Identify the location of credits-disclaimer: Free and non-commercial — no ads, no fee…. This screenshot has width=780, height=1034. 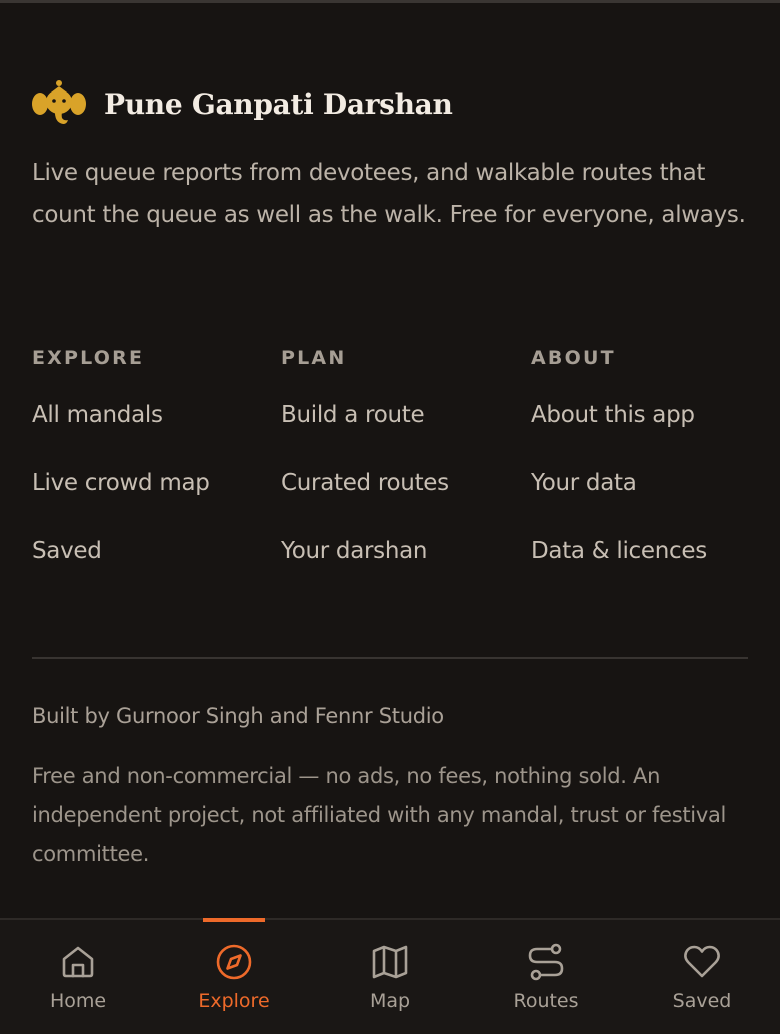
(379, 815).